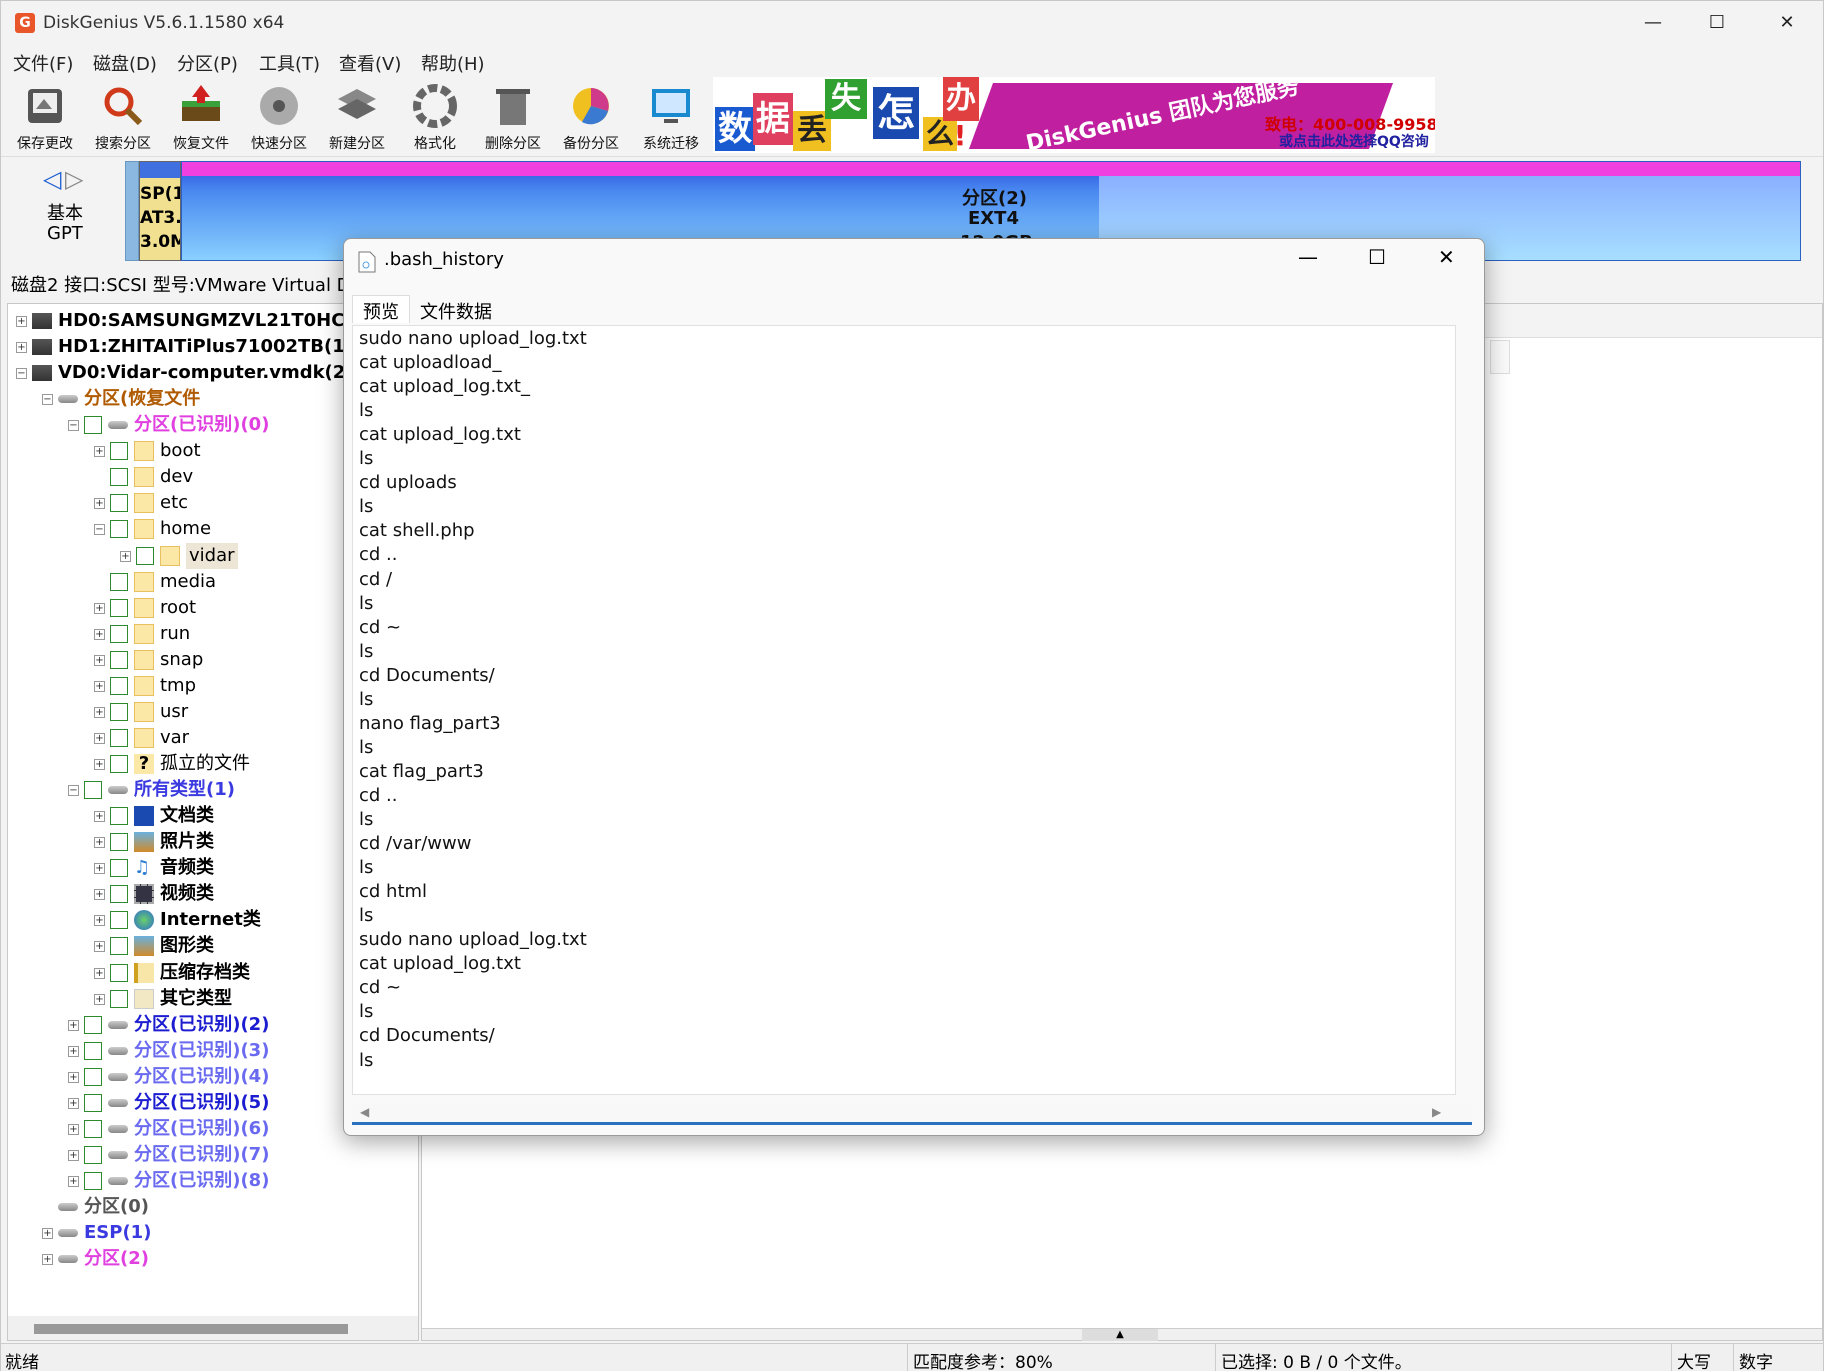  What do you see at coordinates (45, 120) in the screenshot?
I see `save-changes-button: 保存更改` at bounding box center [45, 120].